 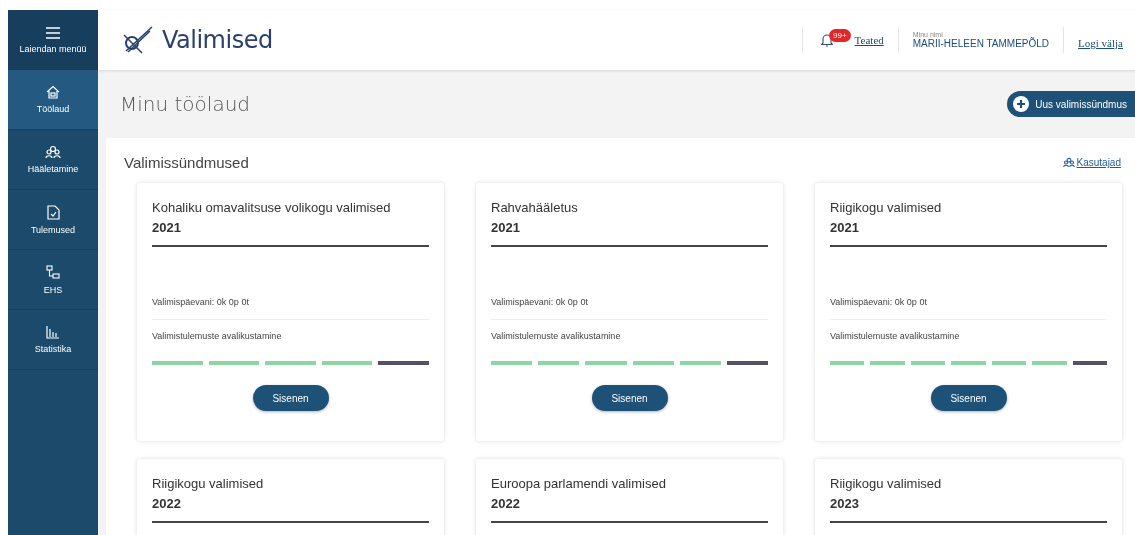 I want to click on new-event-button: Uus valimissündmus, so click(x=1071, y=104).